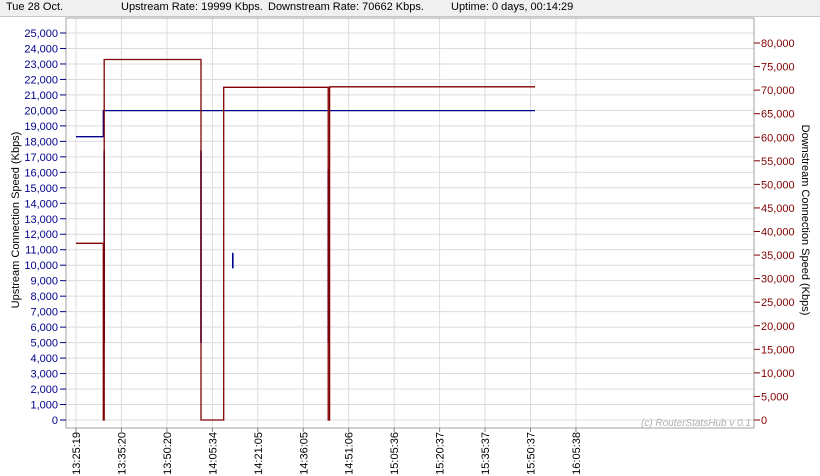  I want to click on left-tick-label: 4,000, so click(44, 359).